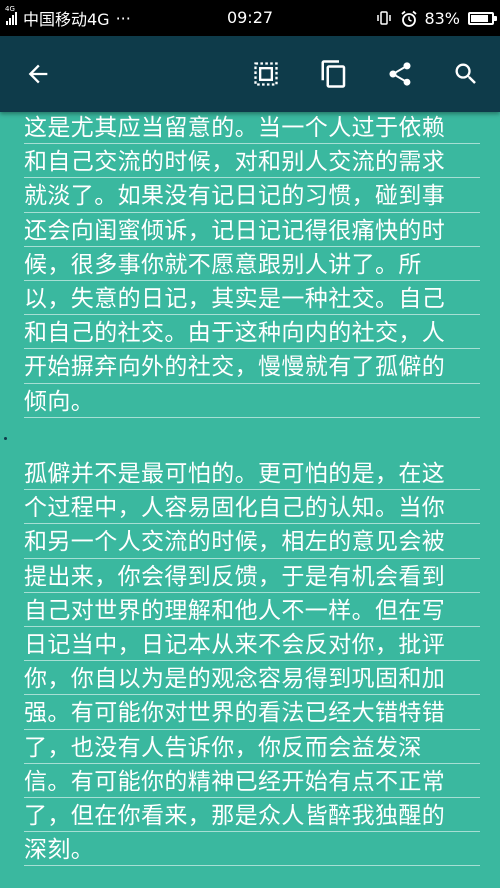 This screenshot has width=500, height=888. I want to click on text-line: 和自己交流的时候，对和别人交流的需求, so click(235, 162).